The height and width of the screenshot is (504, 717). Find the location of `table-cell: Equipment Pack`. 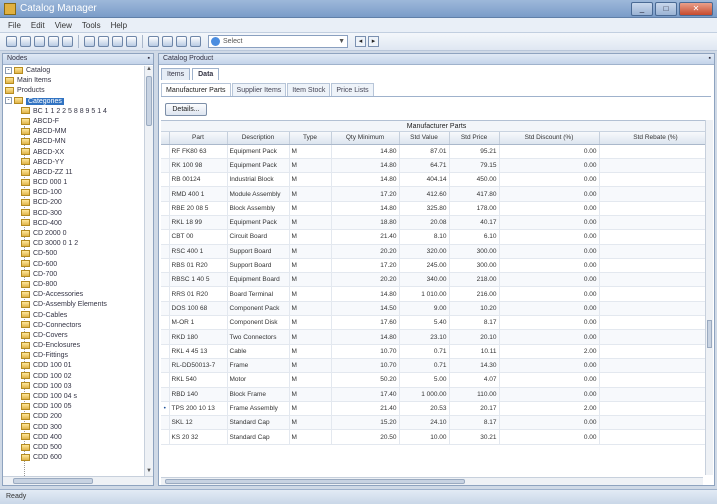

table-cell: Equipment Pack is located at coordinates (258, 166).